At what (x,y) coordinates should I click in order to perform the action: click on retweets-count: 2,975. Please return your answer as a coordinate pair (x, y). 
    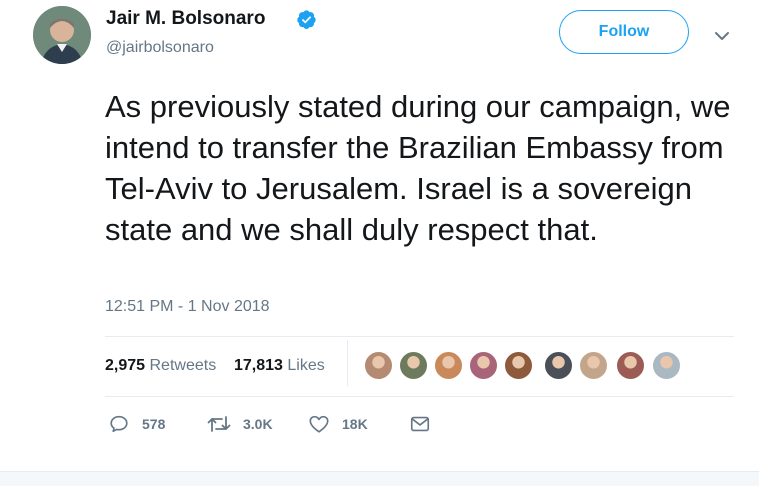
    Looking at the image, I should click on (125, 365).